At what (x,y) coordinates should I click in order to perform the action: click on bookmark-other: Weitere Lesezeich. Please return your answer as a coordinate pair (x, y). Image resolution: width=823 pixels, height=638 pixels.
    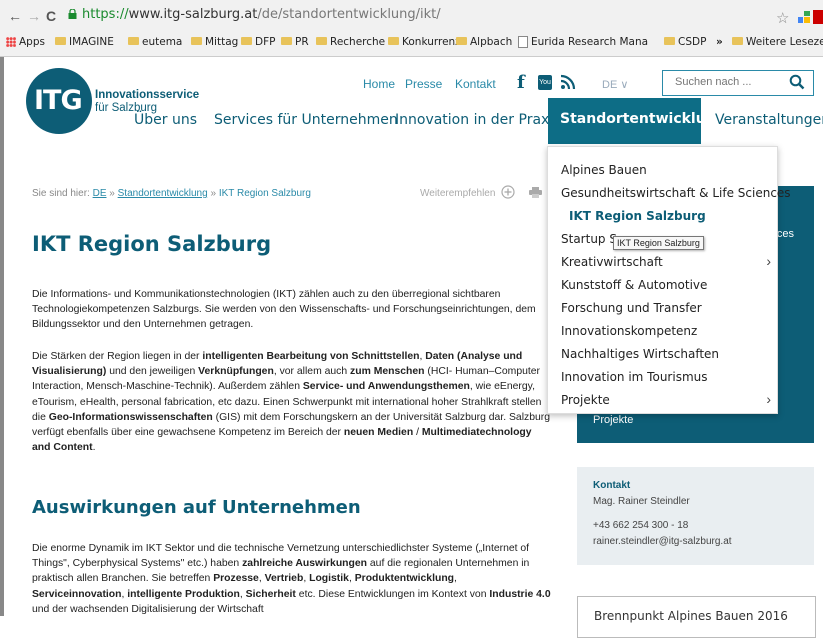
    Looking at the image, I should click on (777, 42).